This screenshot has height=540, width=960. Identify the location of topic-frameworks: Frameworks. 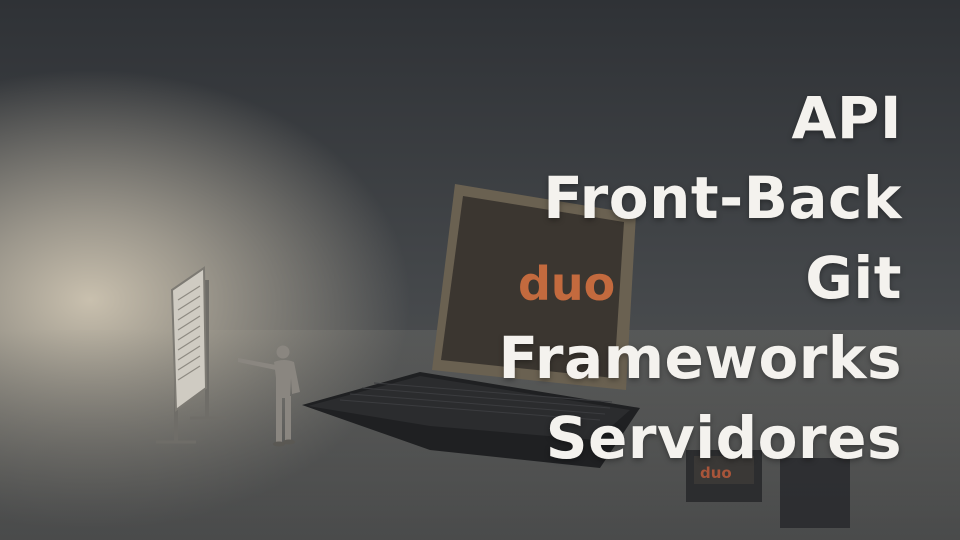
(700, 358).